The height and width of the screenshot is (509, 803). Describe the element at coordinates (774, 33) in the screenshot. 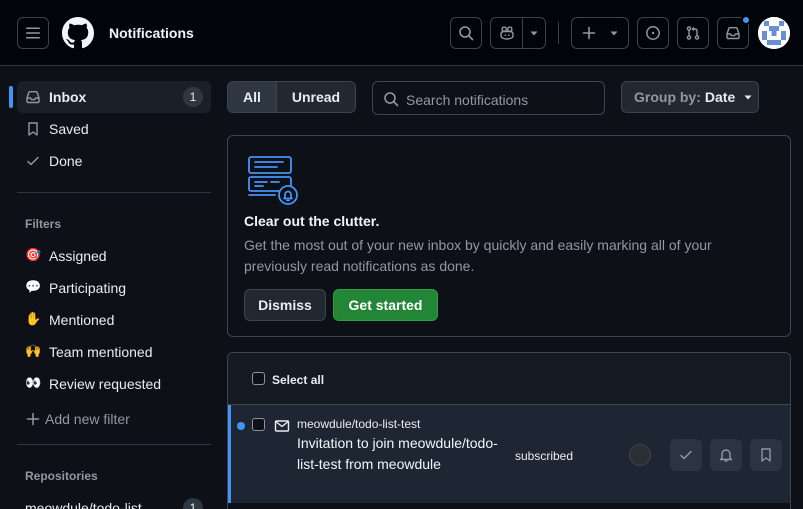

I see `user-avatar` at that location.